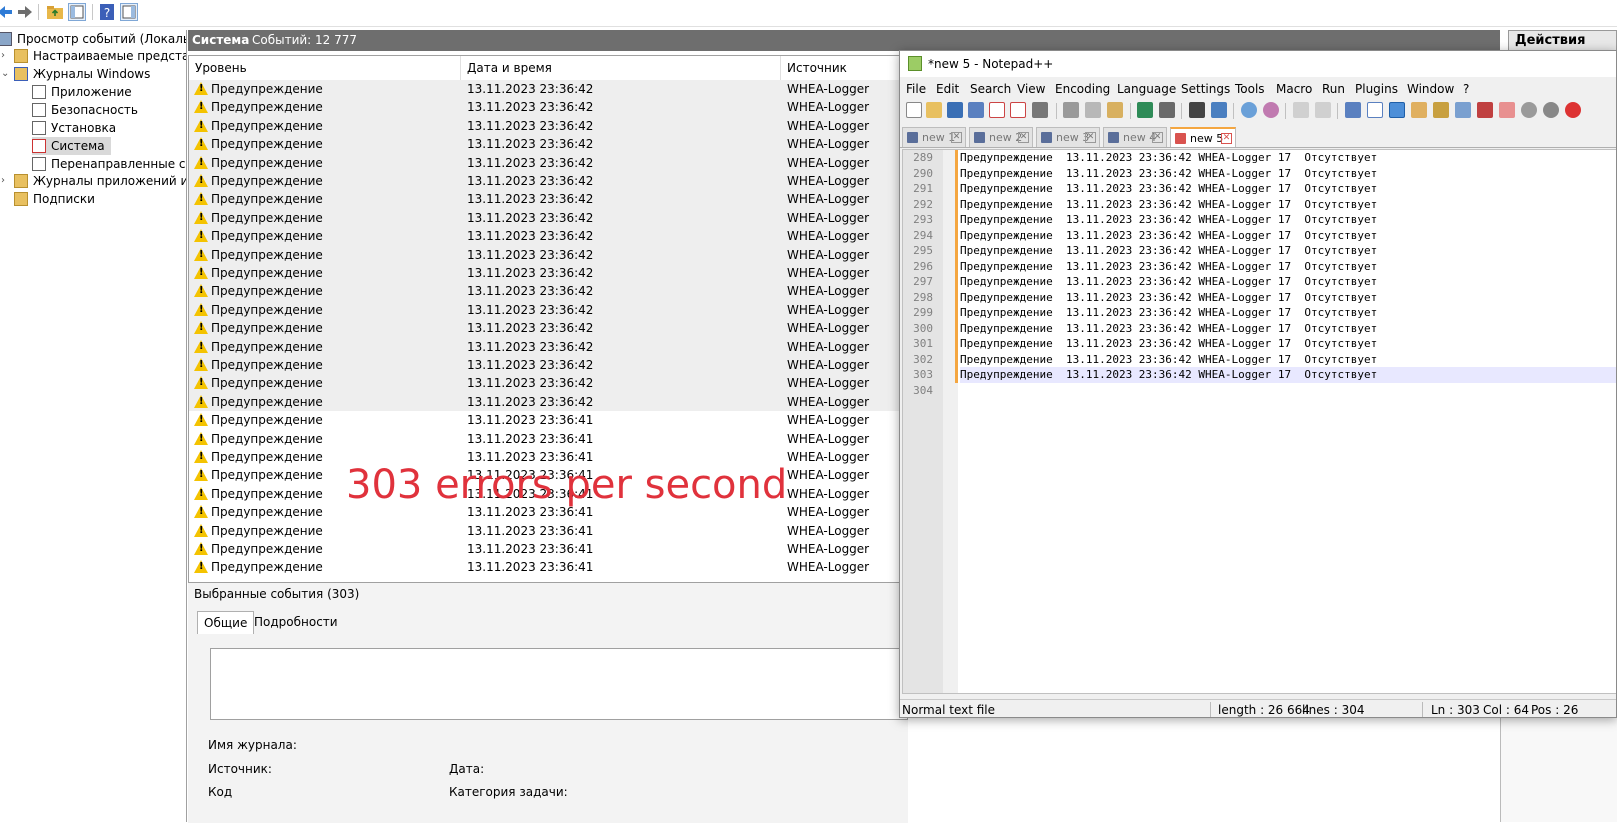  I want to click on forward-arrow-icon, so click(25, 12).